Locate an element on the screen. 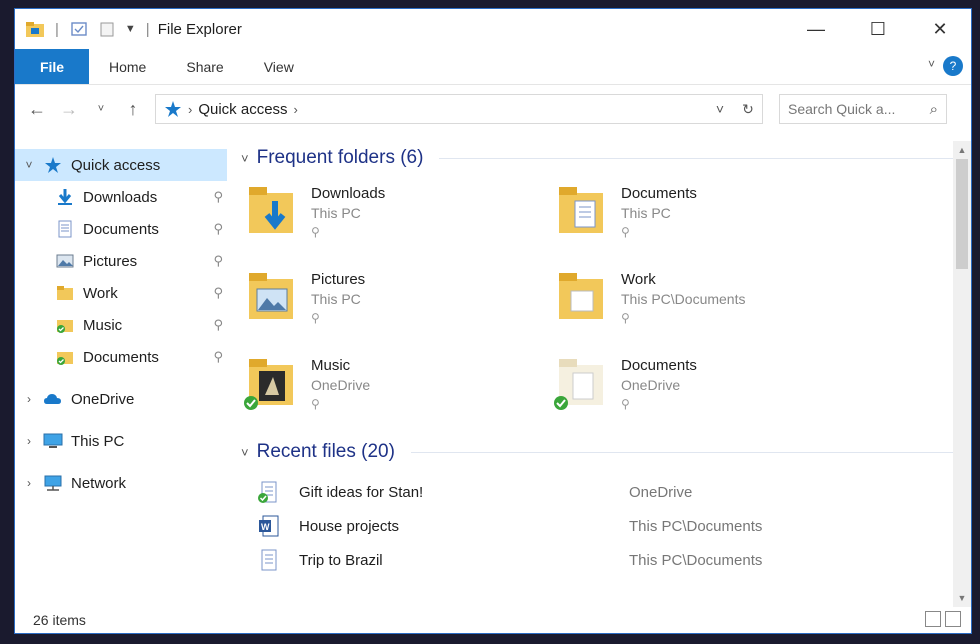 The image size is (980, 644). group-divider is located at coordinates (697, 158).